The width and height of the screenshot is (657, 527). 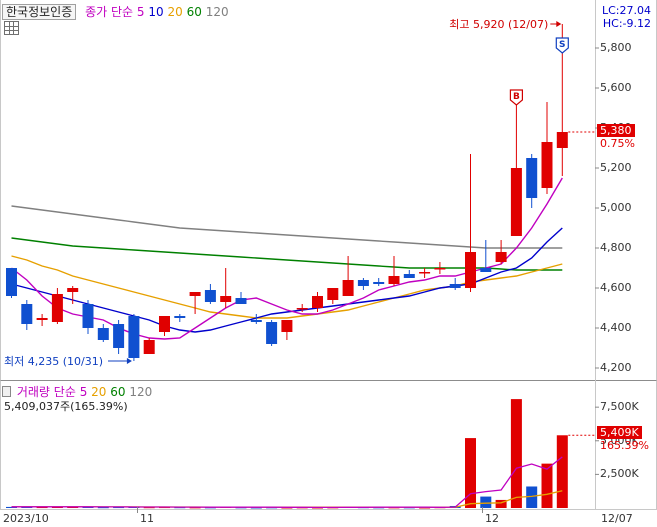 What do you see at coordinates (617, 518) in the screenshot?
I see `x-label-current-date: 12/07` at bounding box center [617, 518].